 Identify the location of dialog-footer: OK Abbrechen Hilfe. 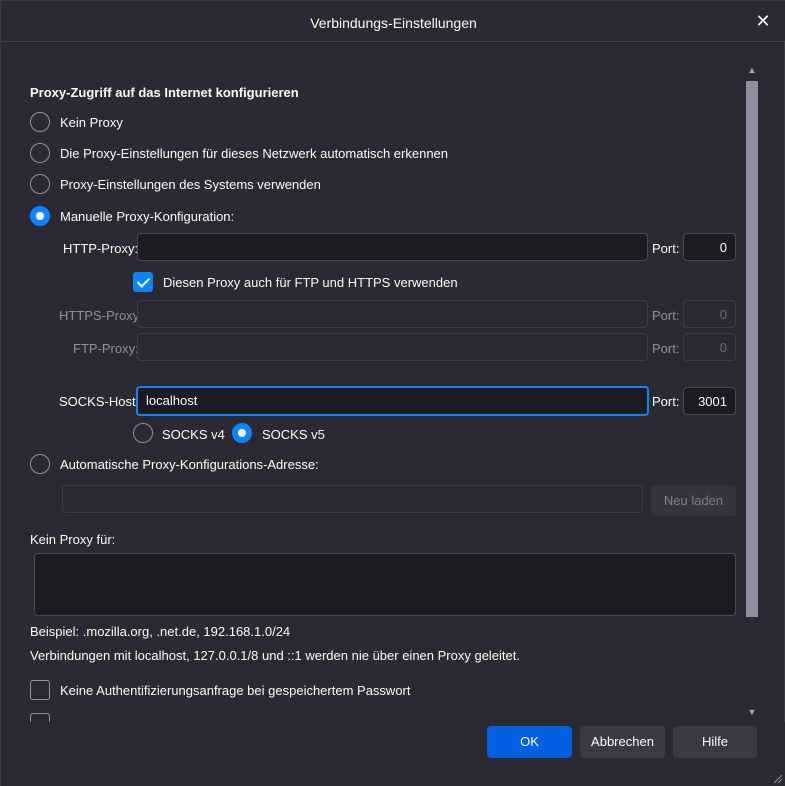
(393, 754).